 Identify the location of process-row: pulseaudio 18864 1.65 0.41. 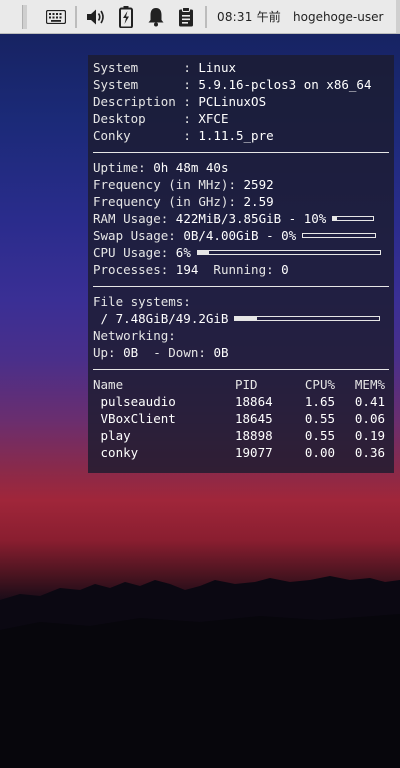
(241, 401).